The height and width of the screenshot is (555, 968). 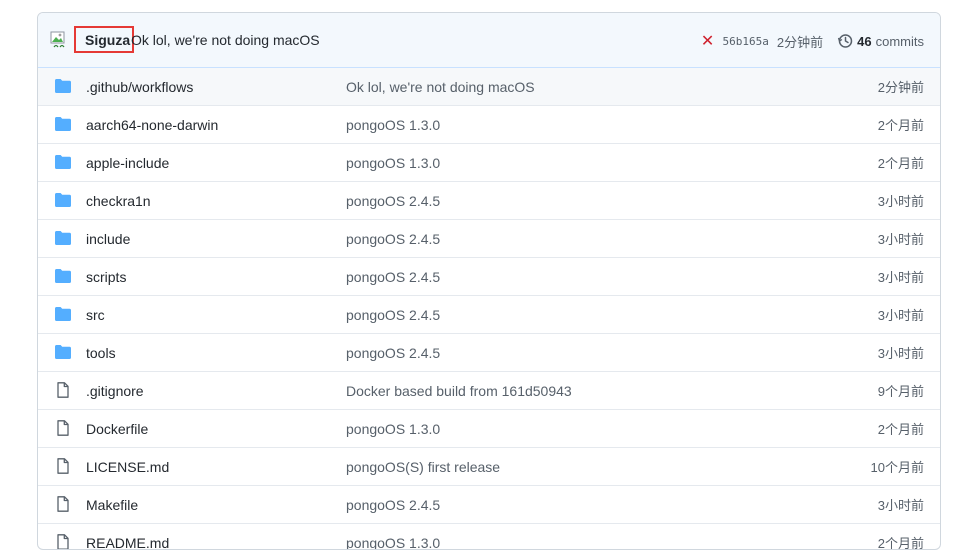 I want to click on file-name-link: aarch64-none-darwin, so click(x=152, y=125).